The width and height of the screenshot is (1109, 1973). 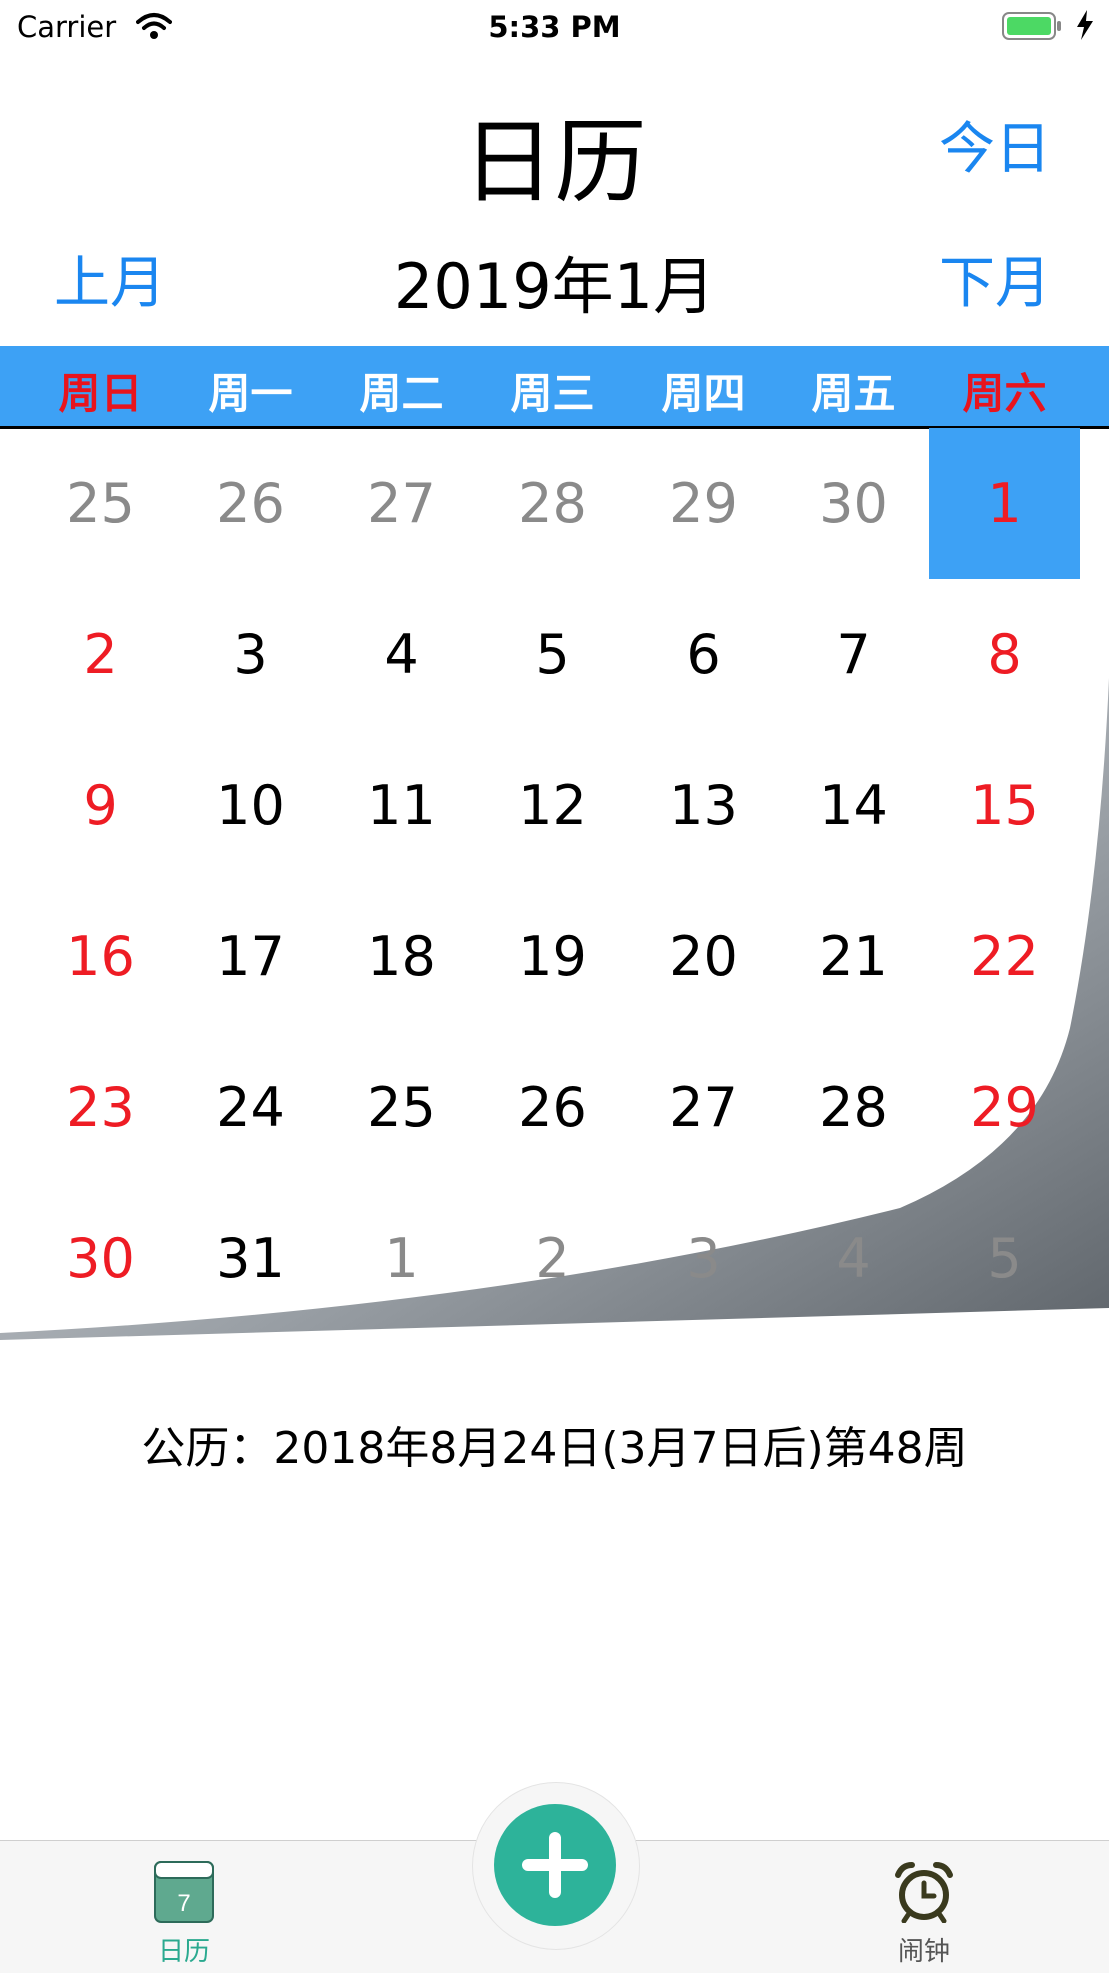 What do you see at coordinates (995, 278) in the screenshot?
I see `next-month-button: 下月` at bounding box center [995, 278].